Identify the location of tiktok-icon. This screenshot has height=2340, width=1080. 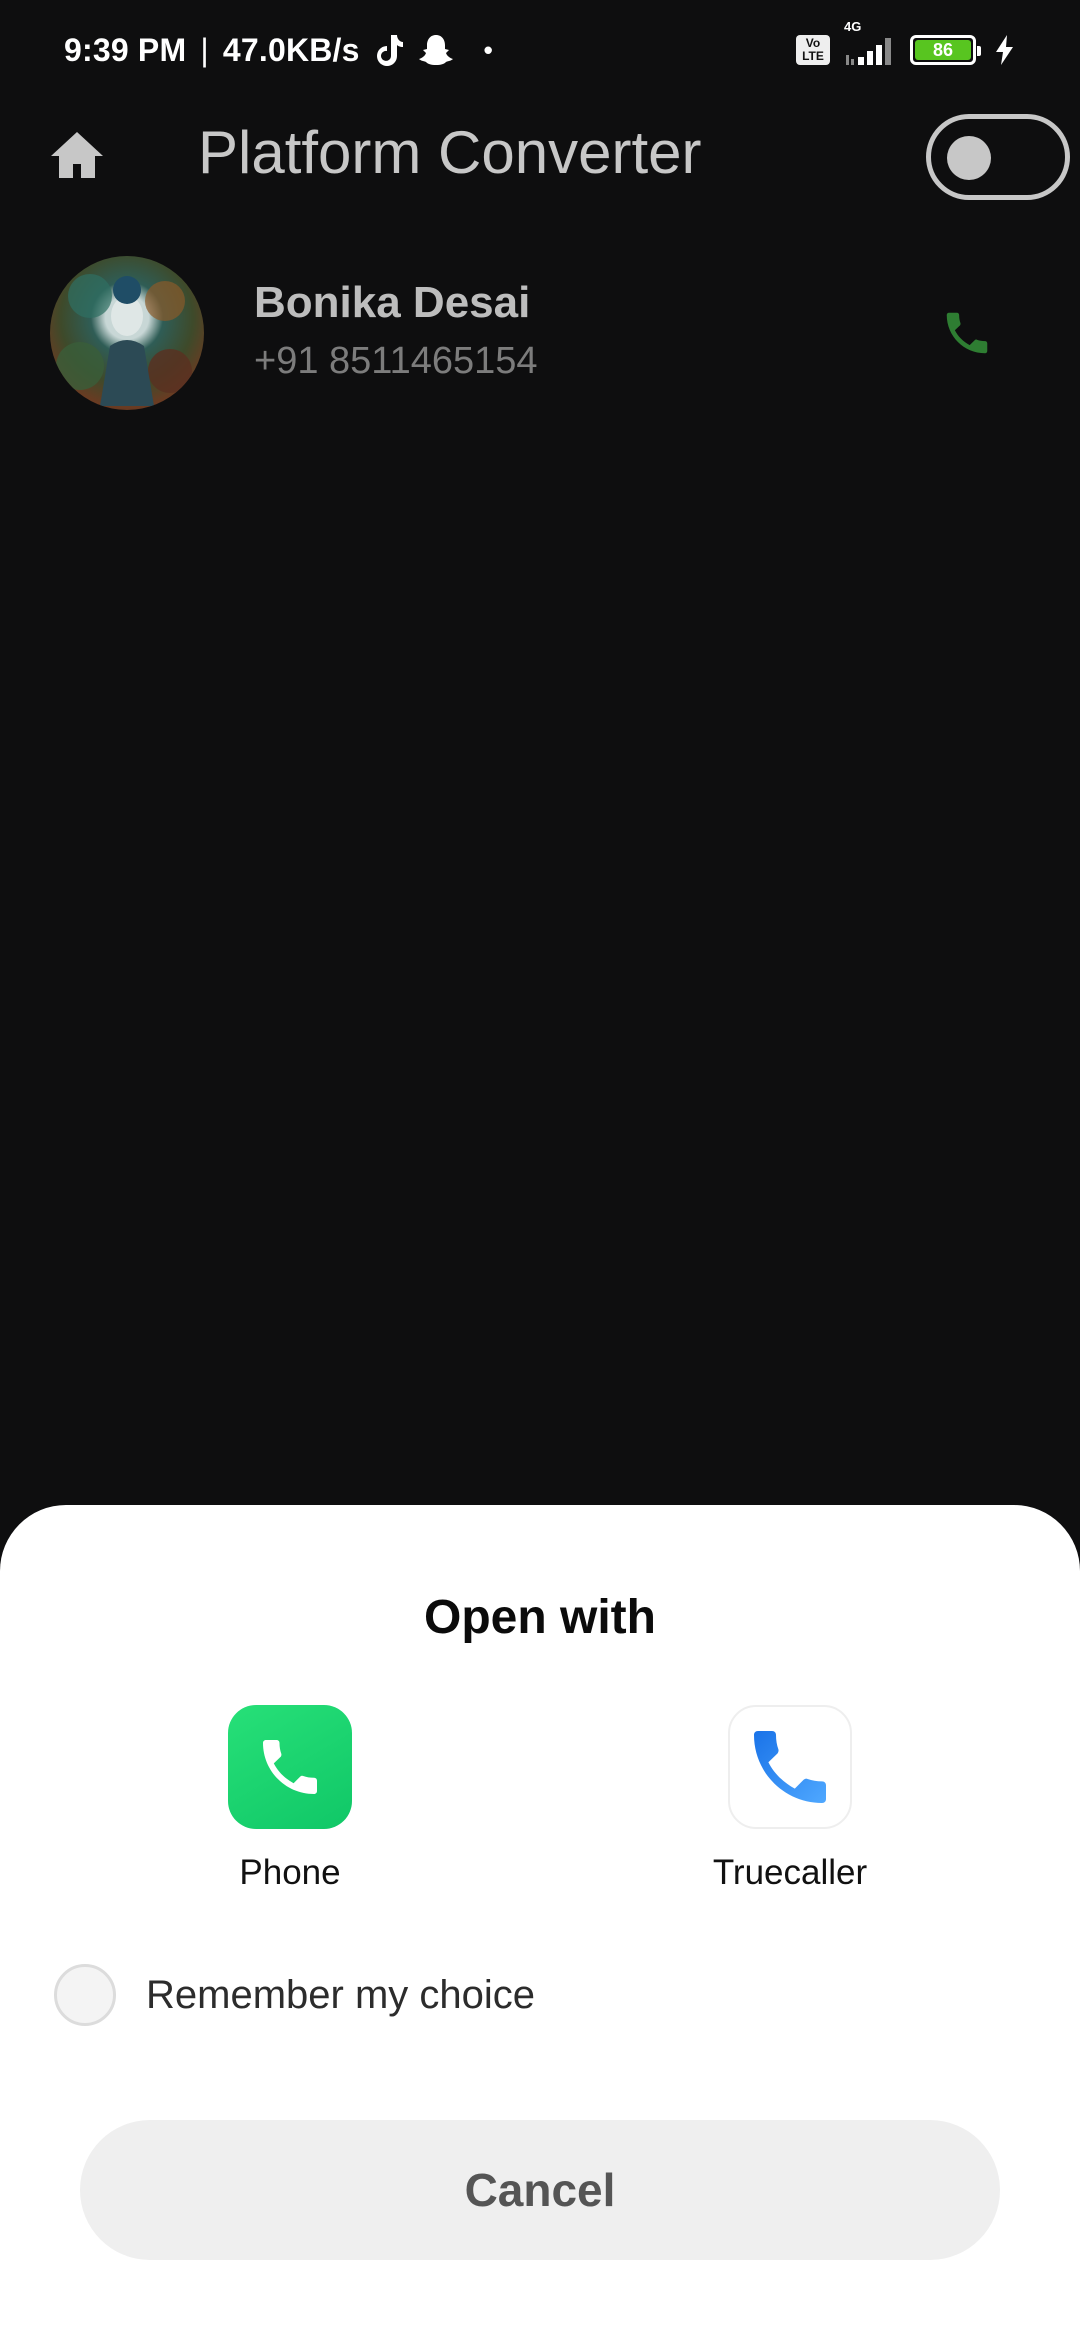
(389, 50).